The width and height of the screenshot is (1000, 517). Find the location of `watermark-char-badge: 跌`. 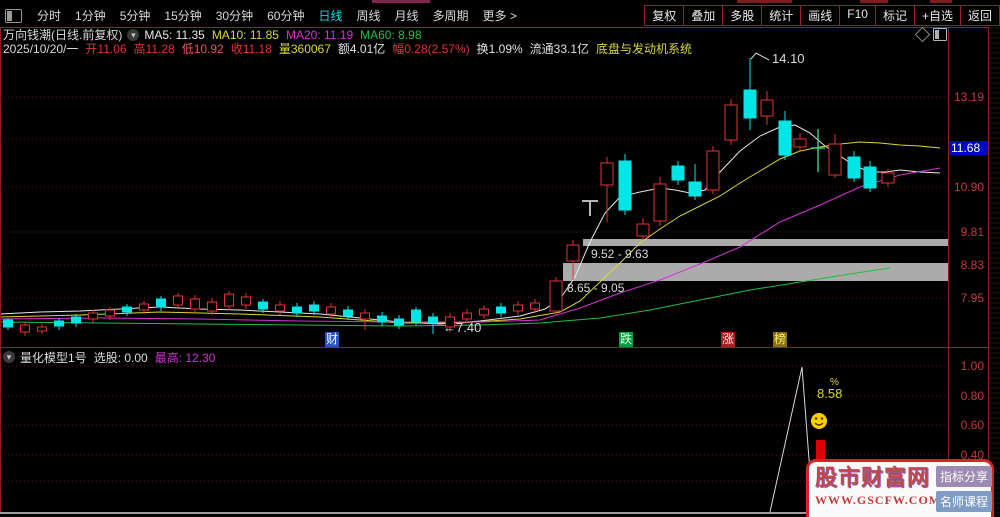

watermark-char-badge: 跌 is located at coordinates (626, 339).